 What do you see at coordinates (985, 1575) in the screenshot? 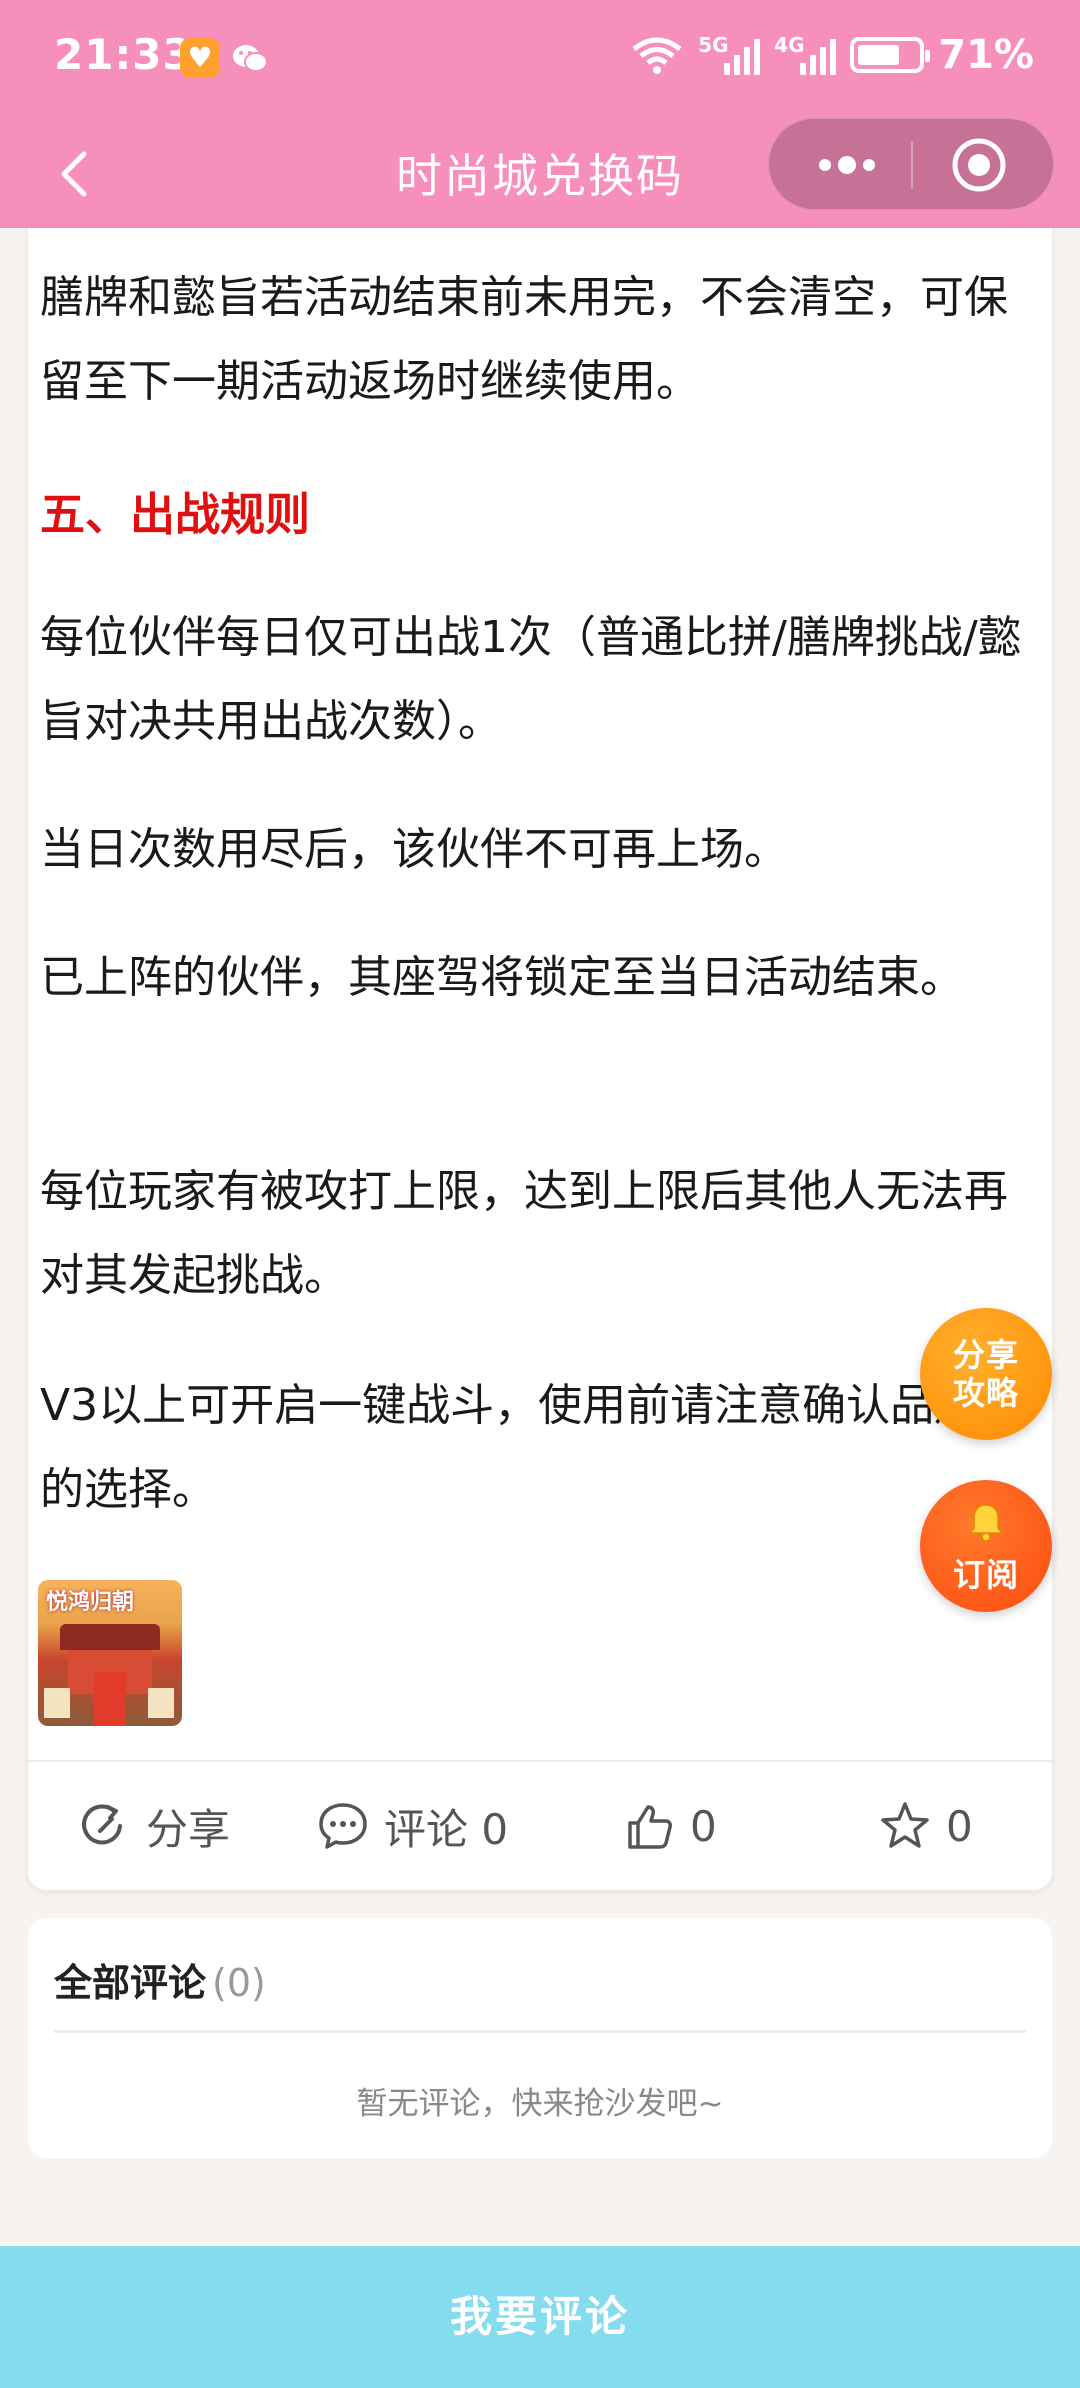
I see `subscribe-label: 订阅` at bounding box center [985, 1575].